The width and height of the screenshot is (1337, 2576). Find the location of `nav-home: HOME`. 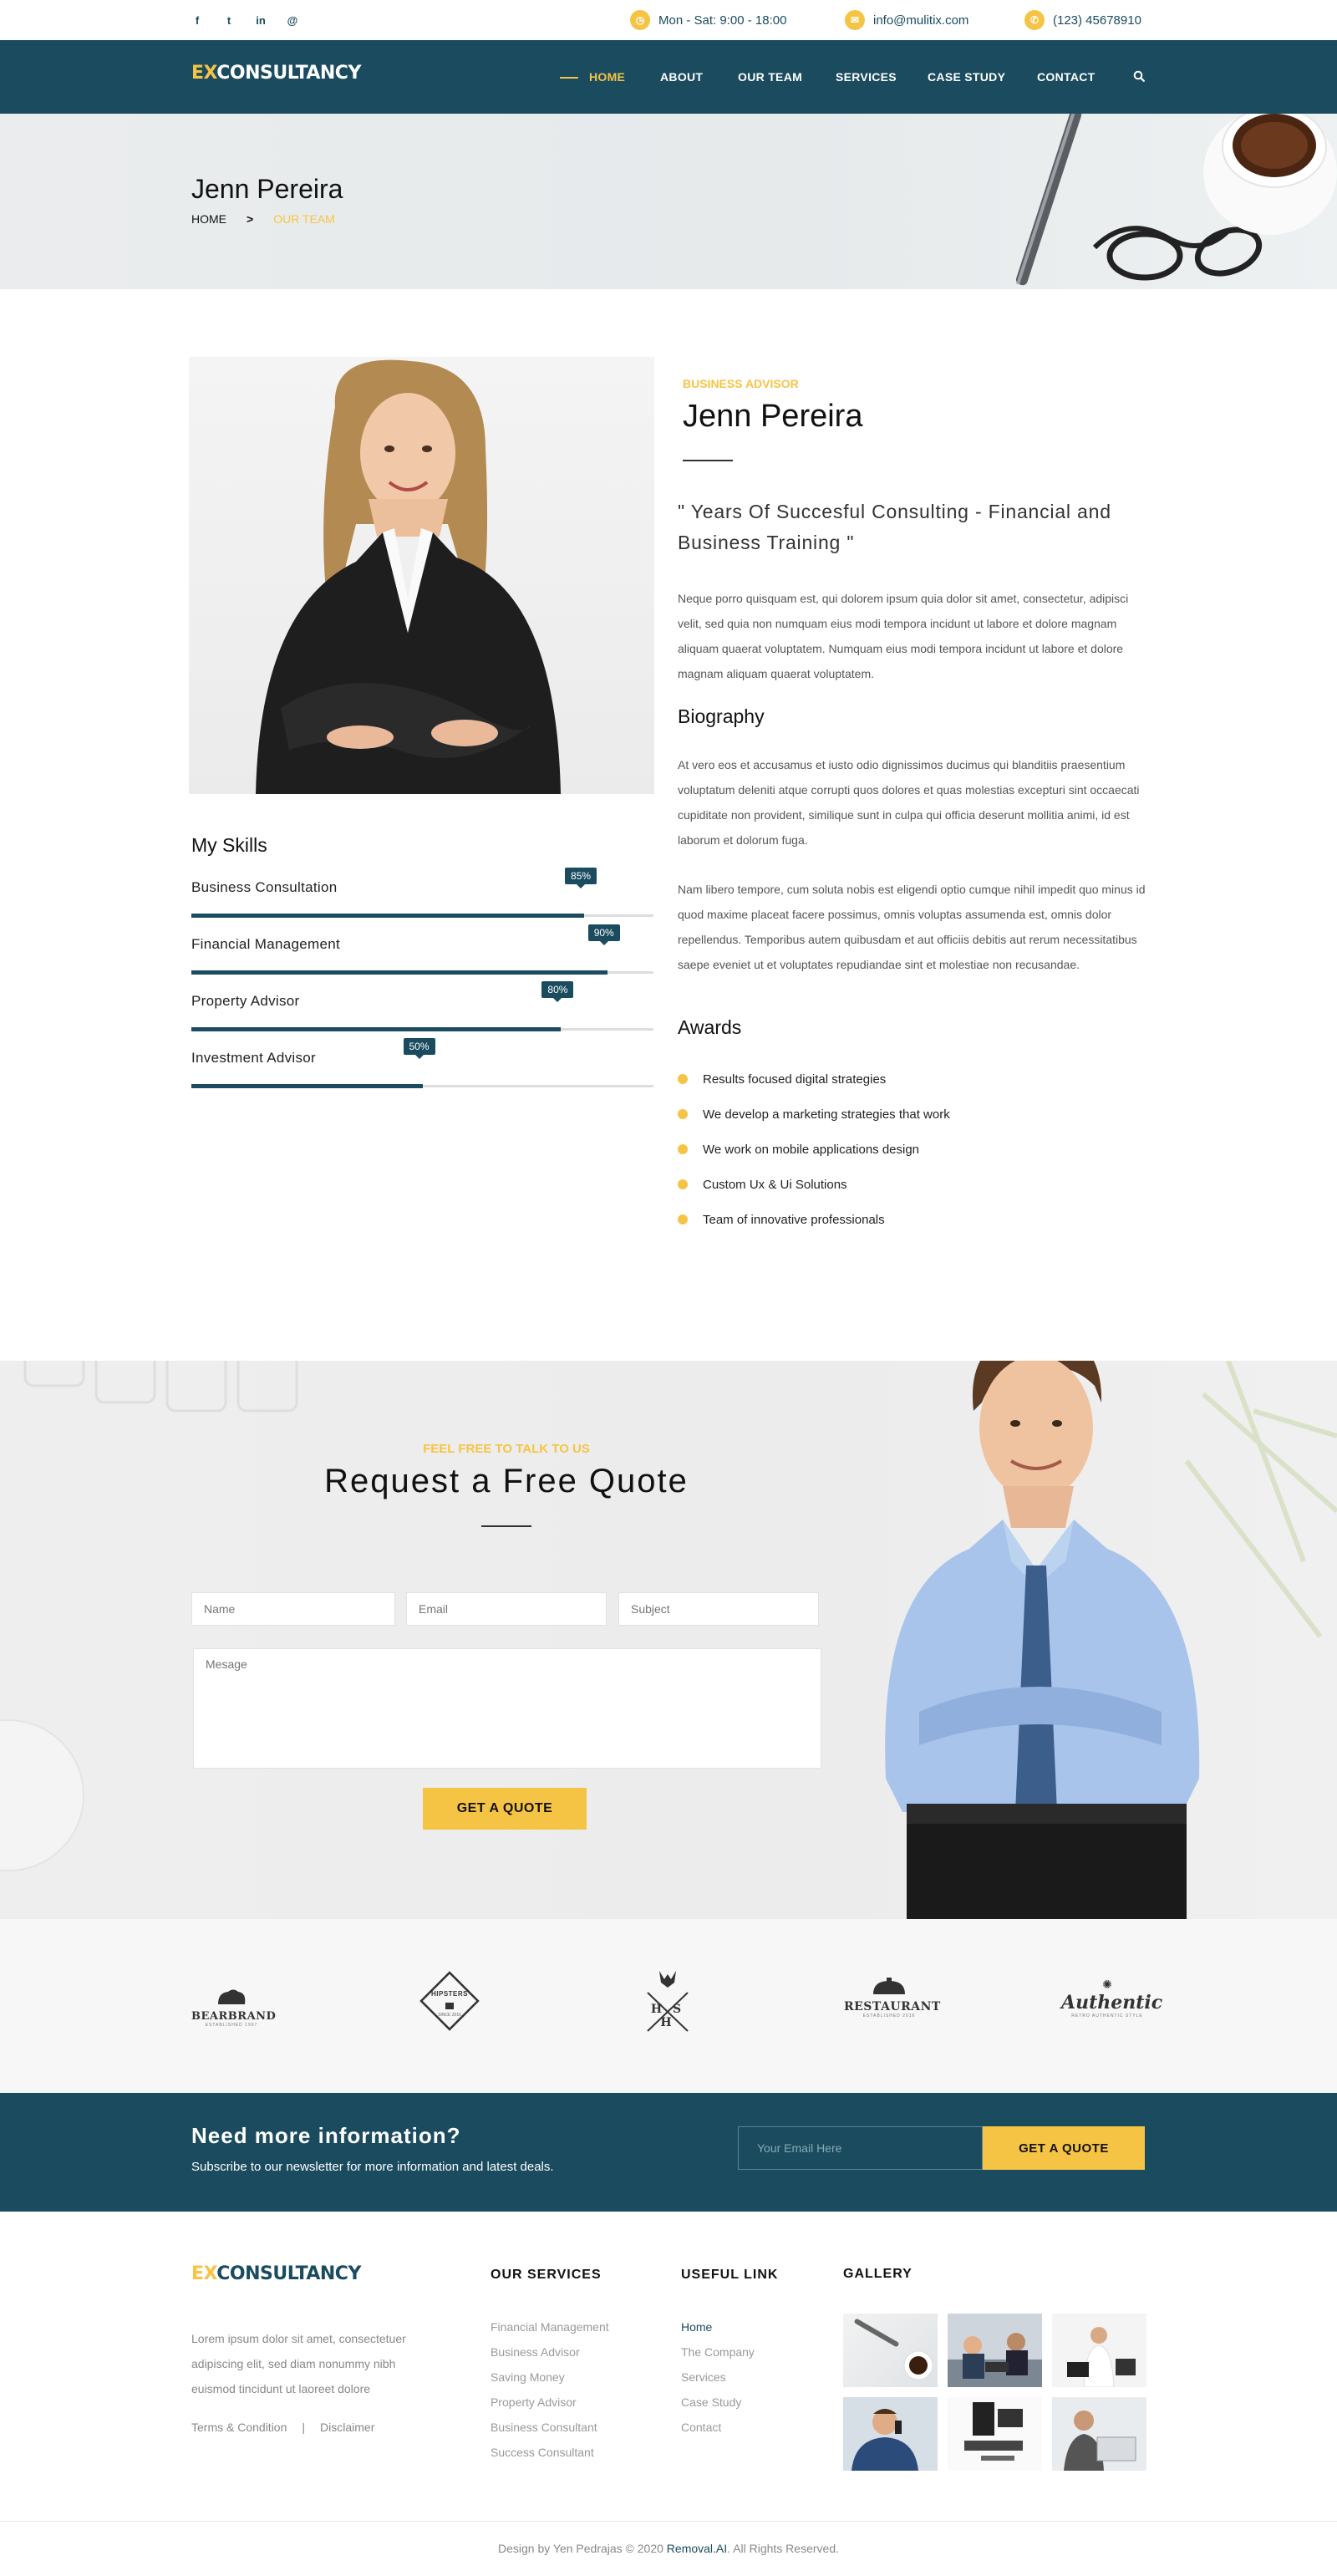

nav-home: HOME is located at coordinates (607, 77).